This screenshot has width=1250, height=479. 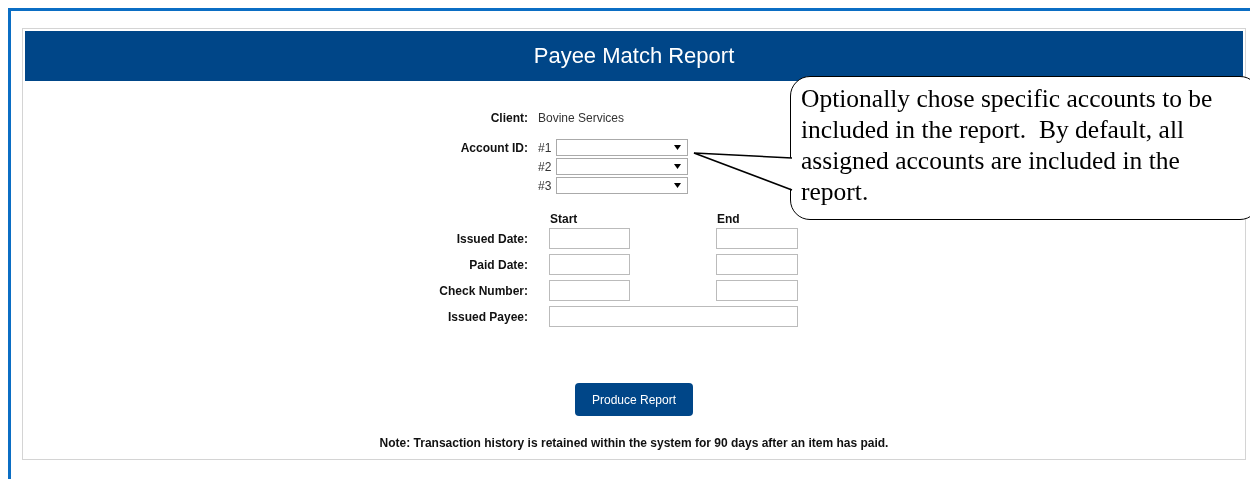 I want to click on select-number: #1, so click(x=545, y=147).